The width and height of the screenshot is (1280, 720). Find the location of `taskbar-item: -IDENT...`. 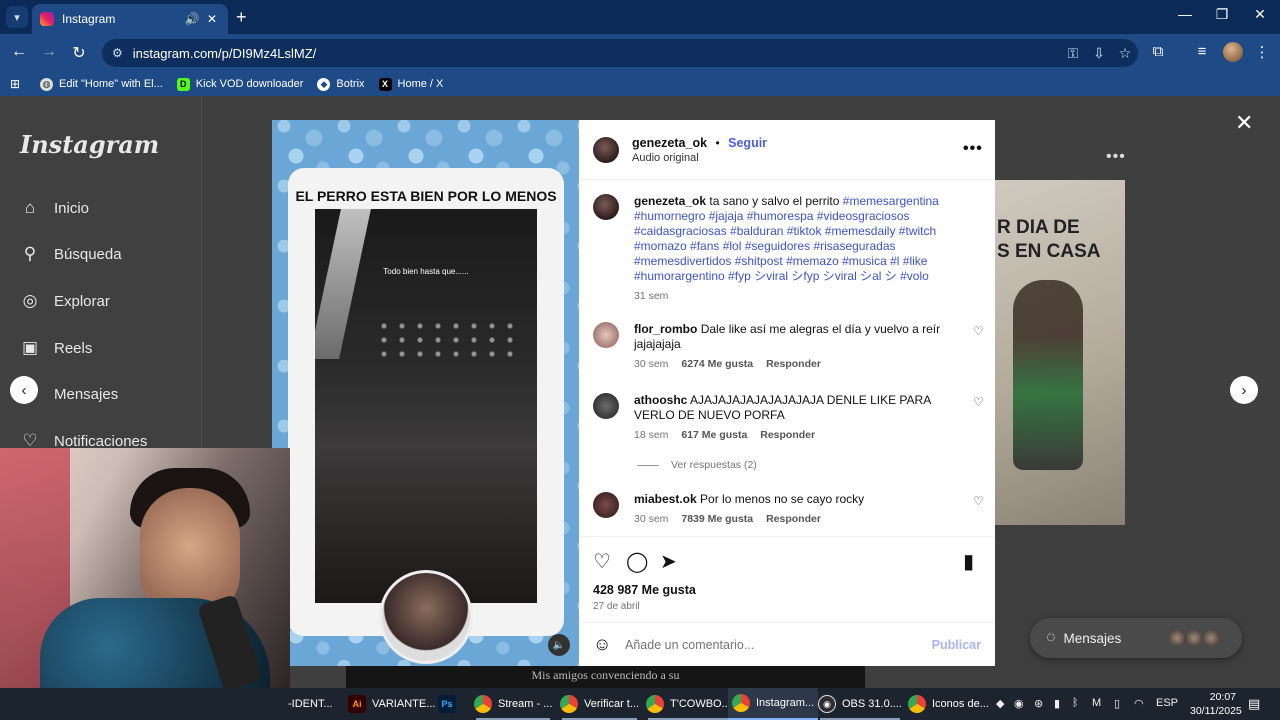

taskbar-item: -IDENT... is located at coordinates (310, 704).